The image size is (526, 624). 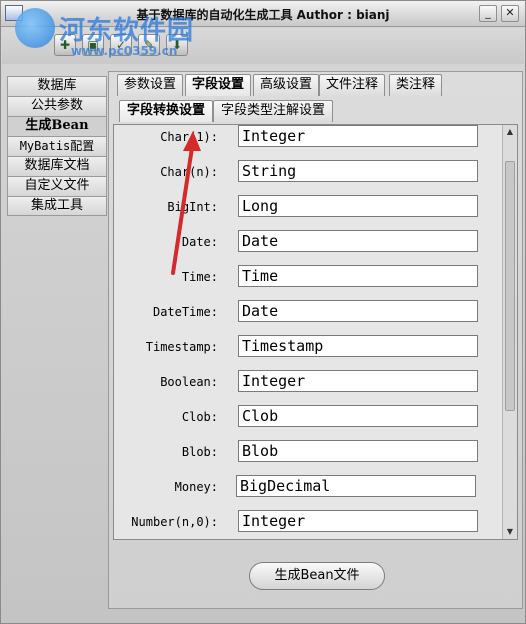 I want to click on mapping-label: Number(n,0):, so click(x=174, y=522).